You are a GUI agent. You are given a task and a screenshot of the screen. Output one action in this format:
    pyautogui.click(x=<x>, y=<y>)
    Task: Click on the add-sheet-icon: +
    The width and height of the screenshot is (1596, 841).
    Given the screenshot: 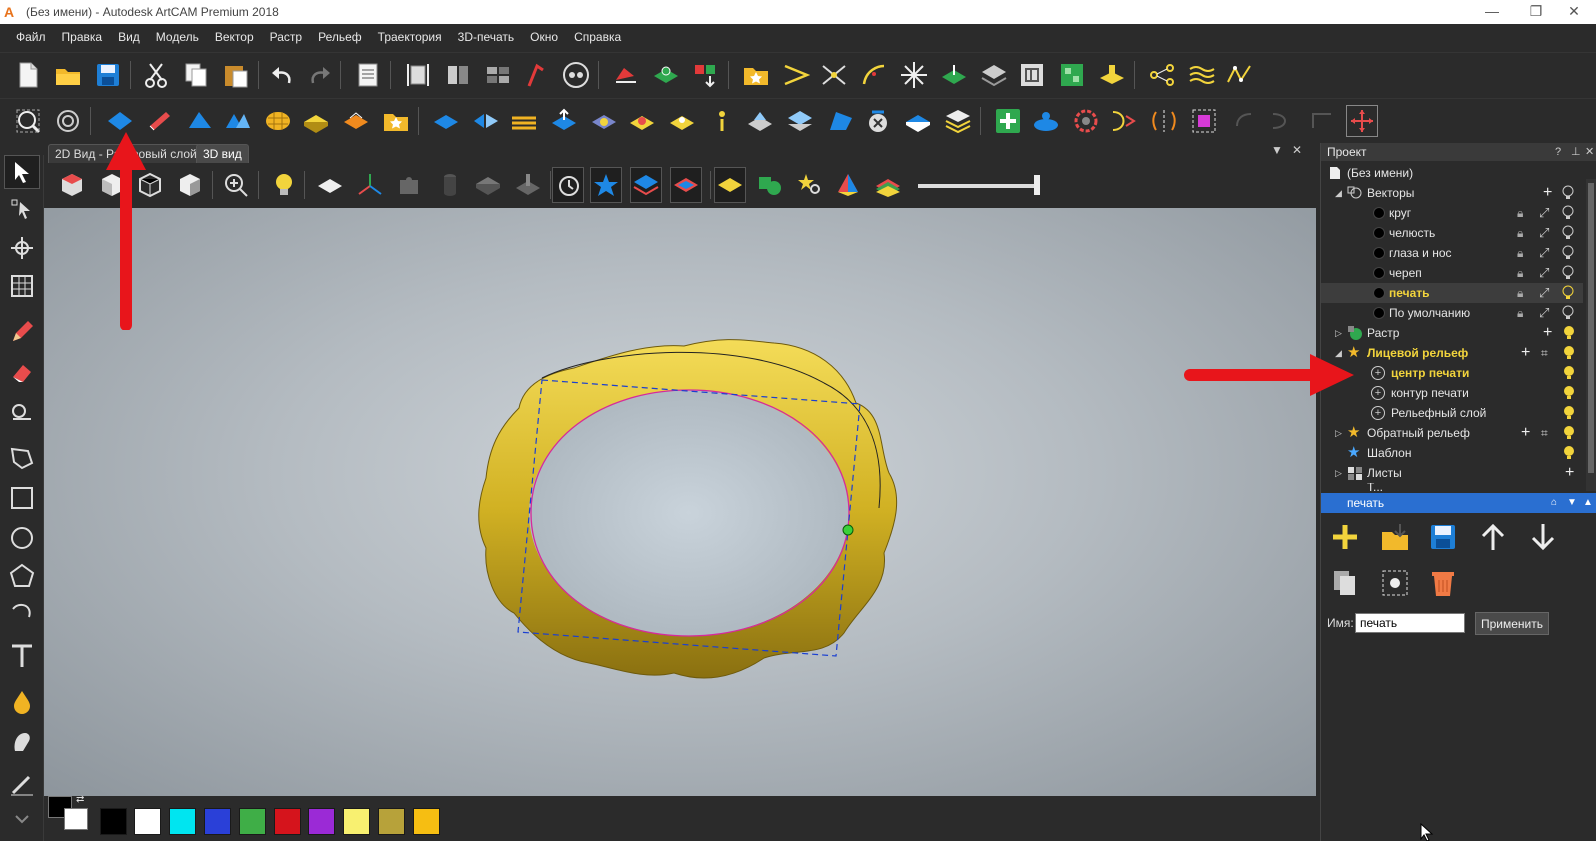 What is the action you would take?
    pyautogui.click(x=1569, y=473)
    